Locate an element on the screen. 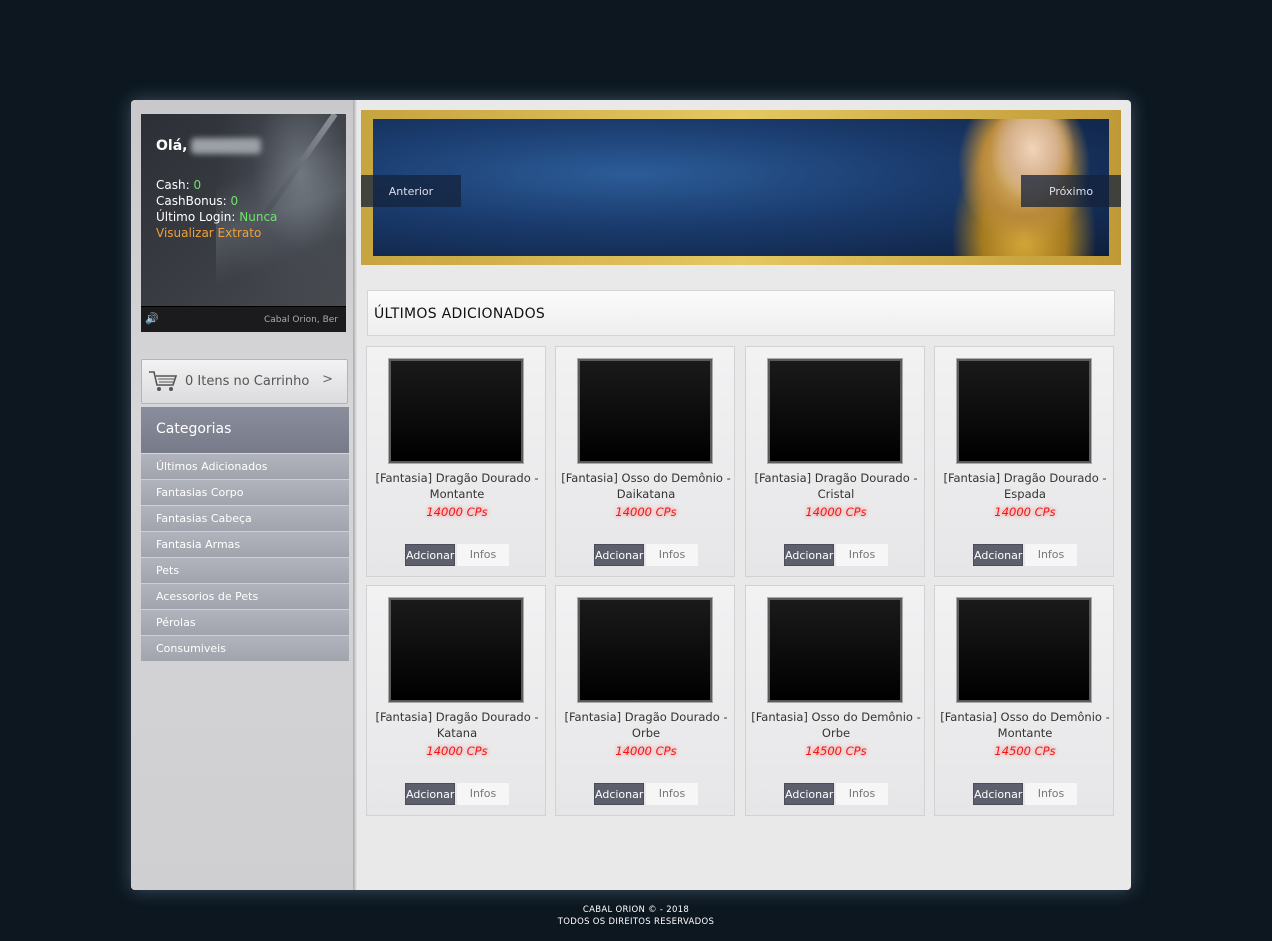  product-name: [Fantasia] Osso do Demônio - Orbe is located at coordinates (836, 725).